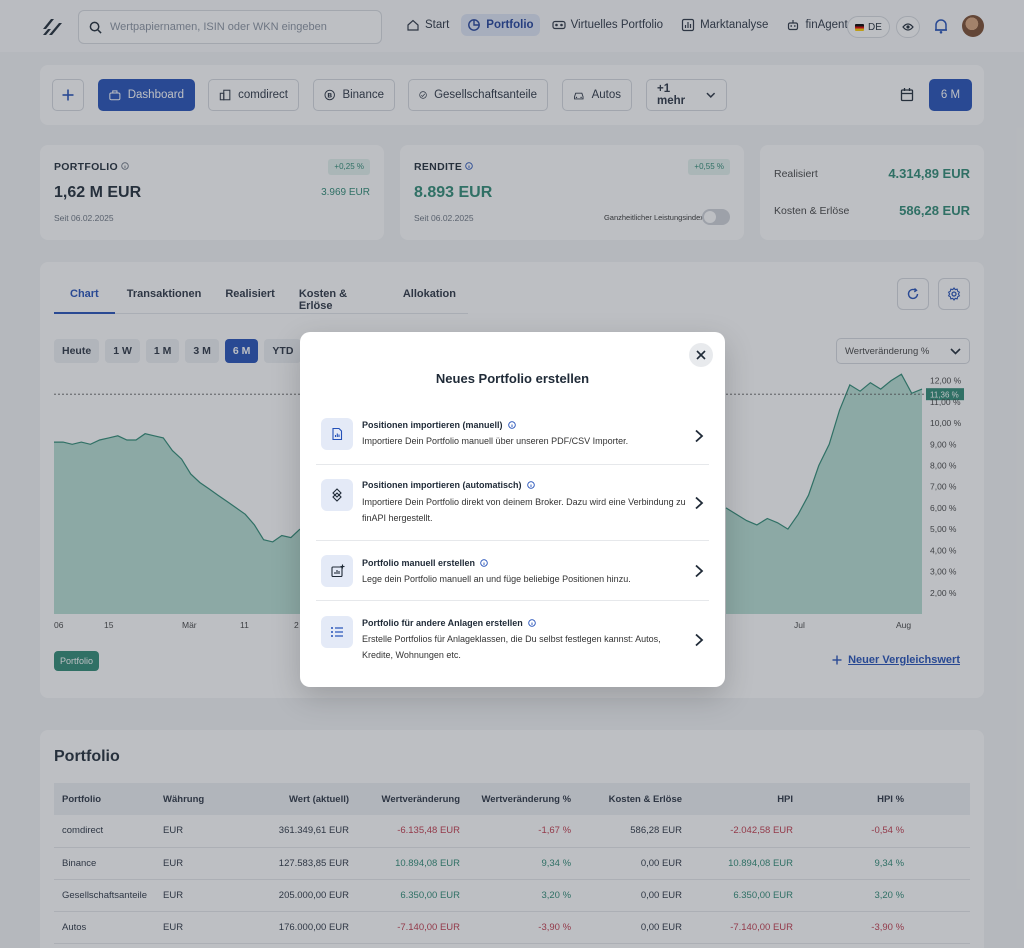  I want to click on close-icon, so click(701, 355).